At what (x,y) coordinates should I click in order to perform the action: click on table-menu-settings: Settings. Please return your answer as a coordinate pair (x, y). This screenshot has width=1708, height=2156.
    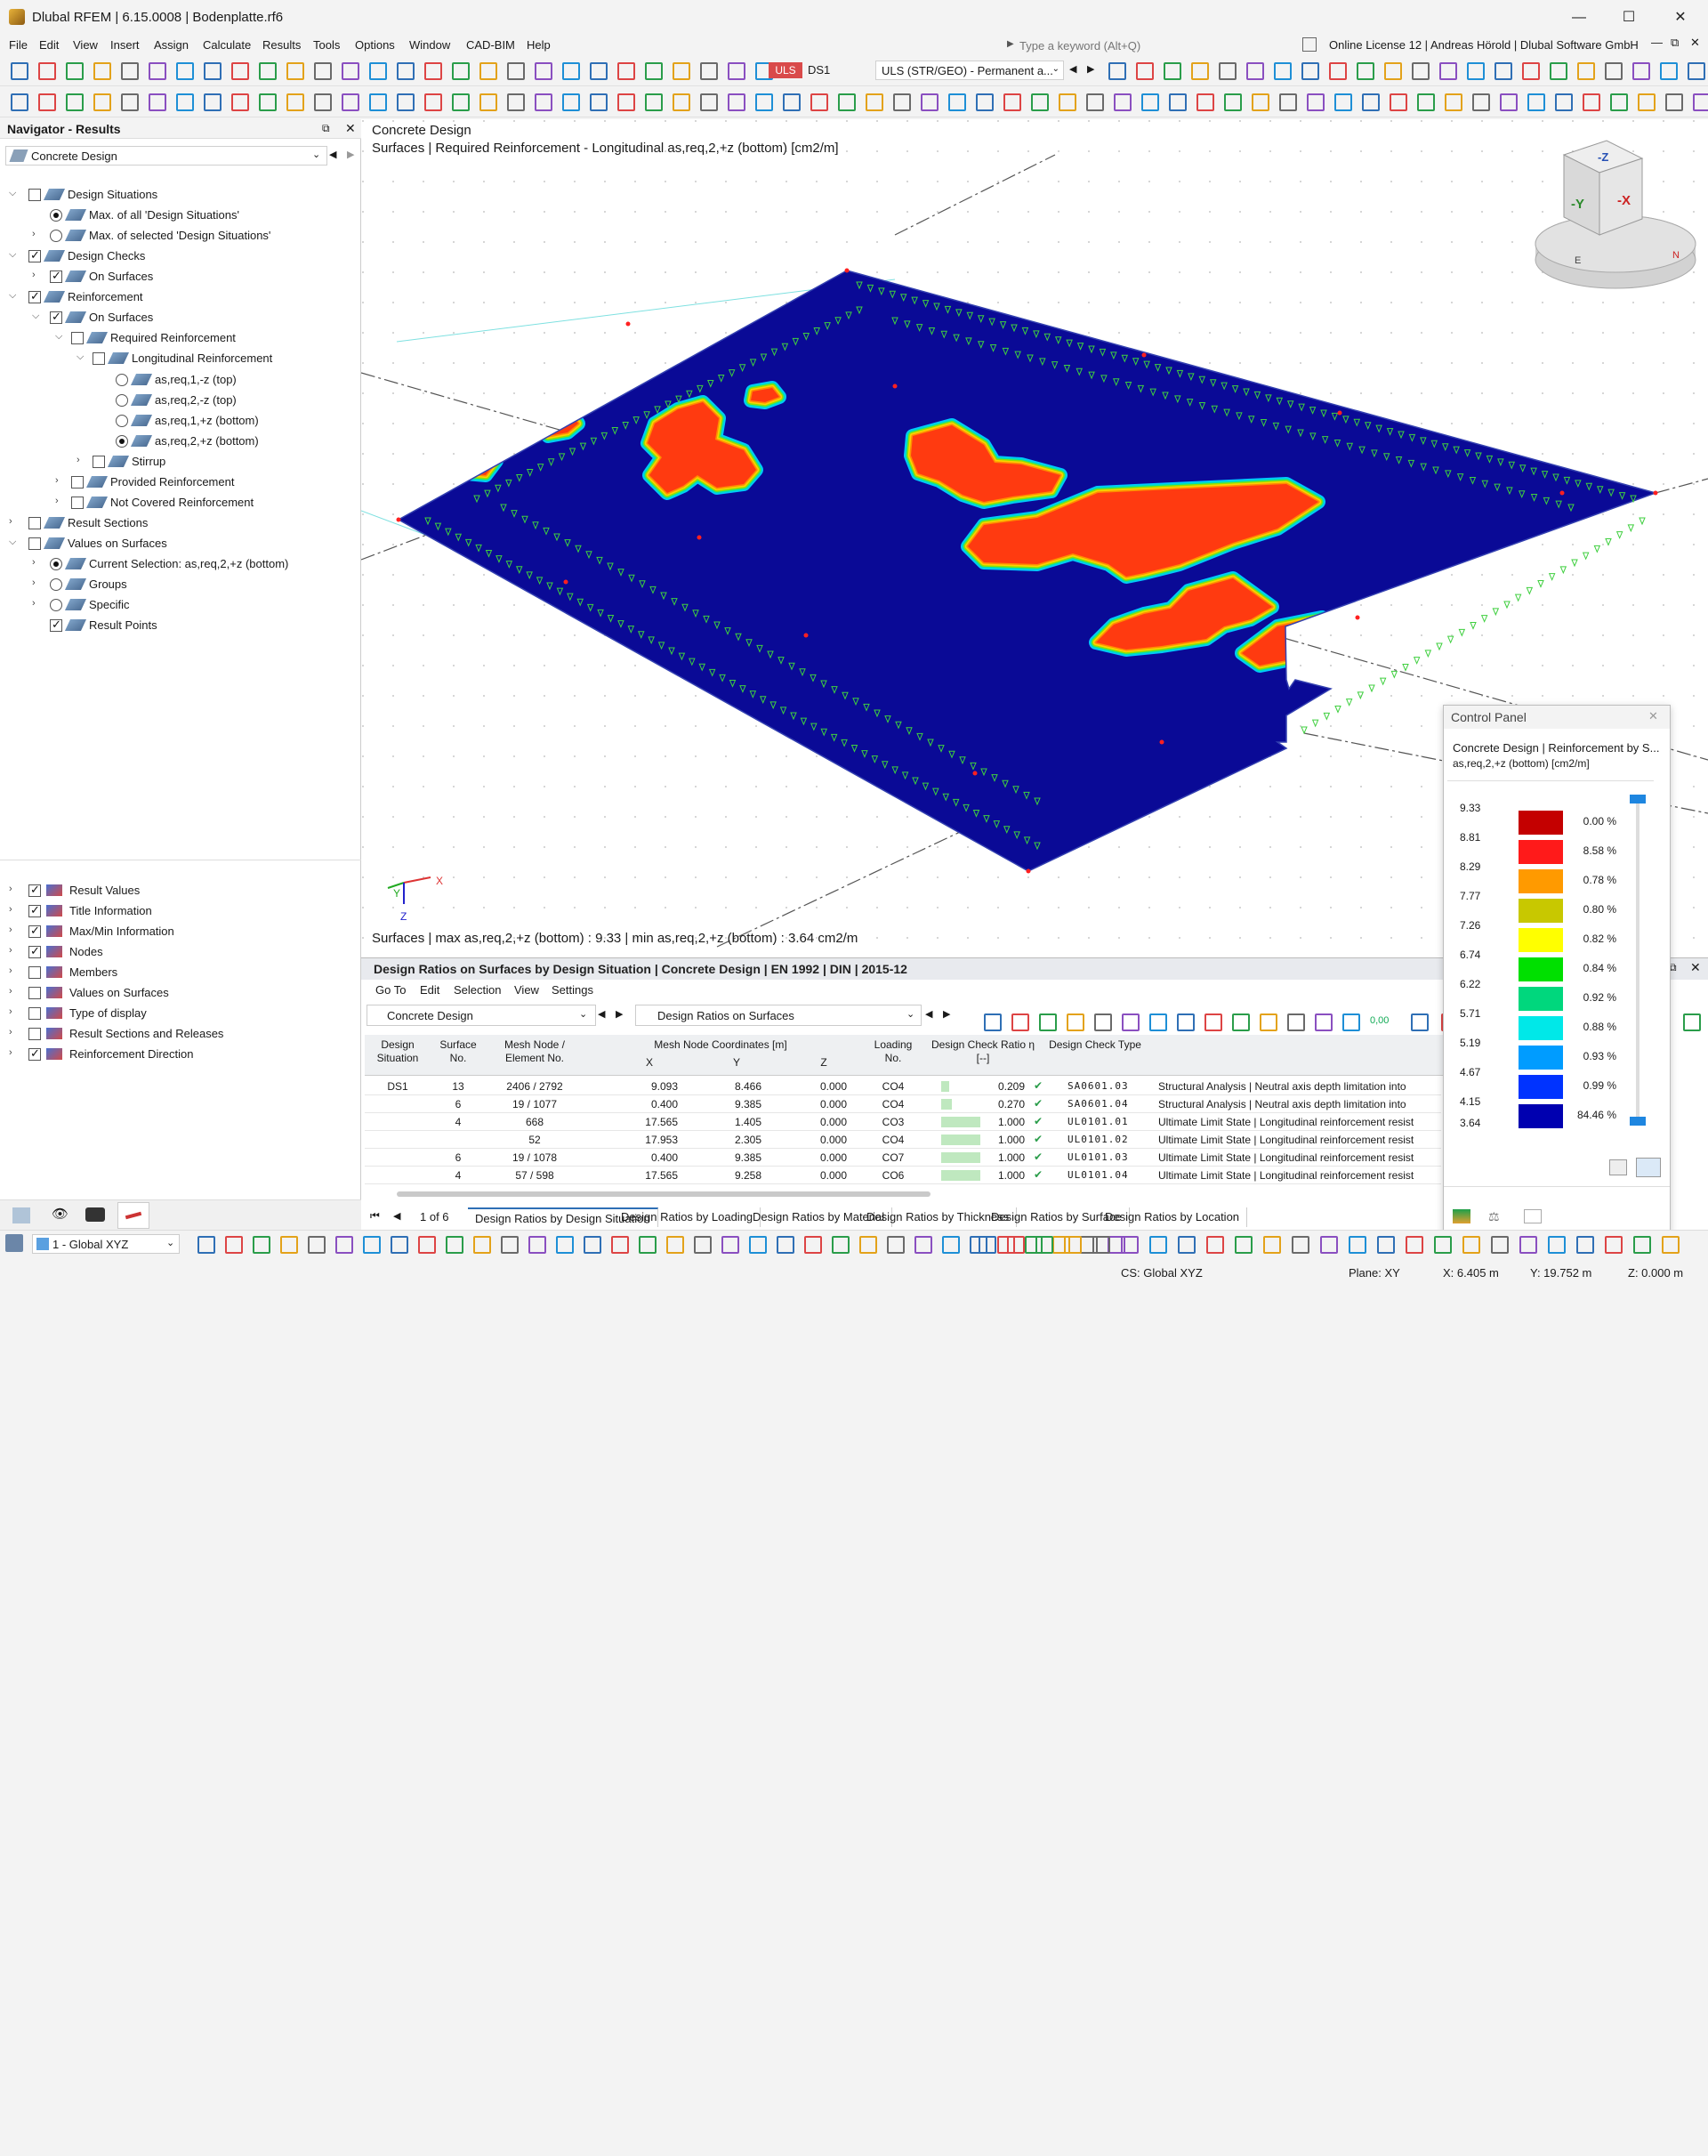
    Looking at the image, I should click on (572, 990).